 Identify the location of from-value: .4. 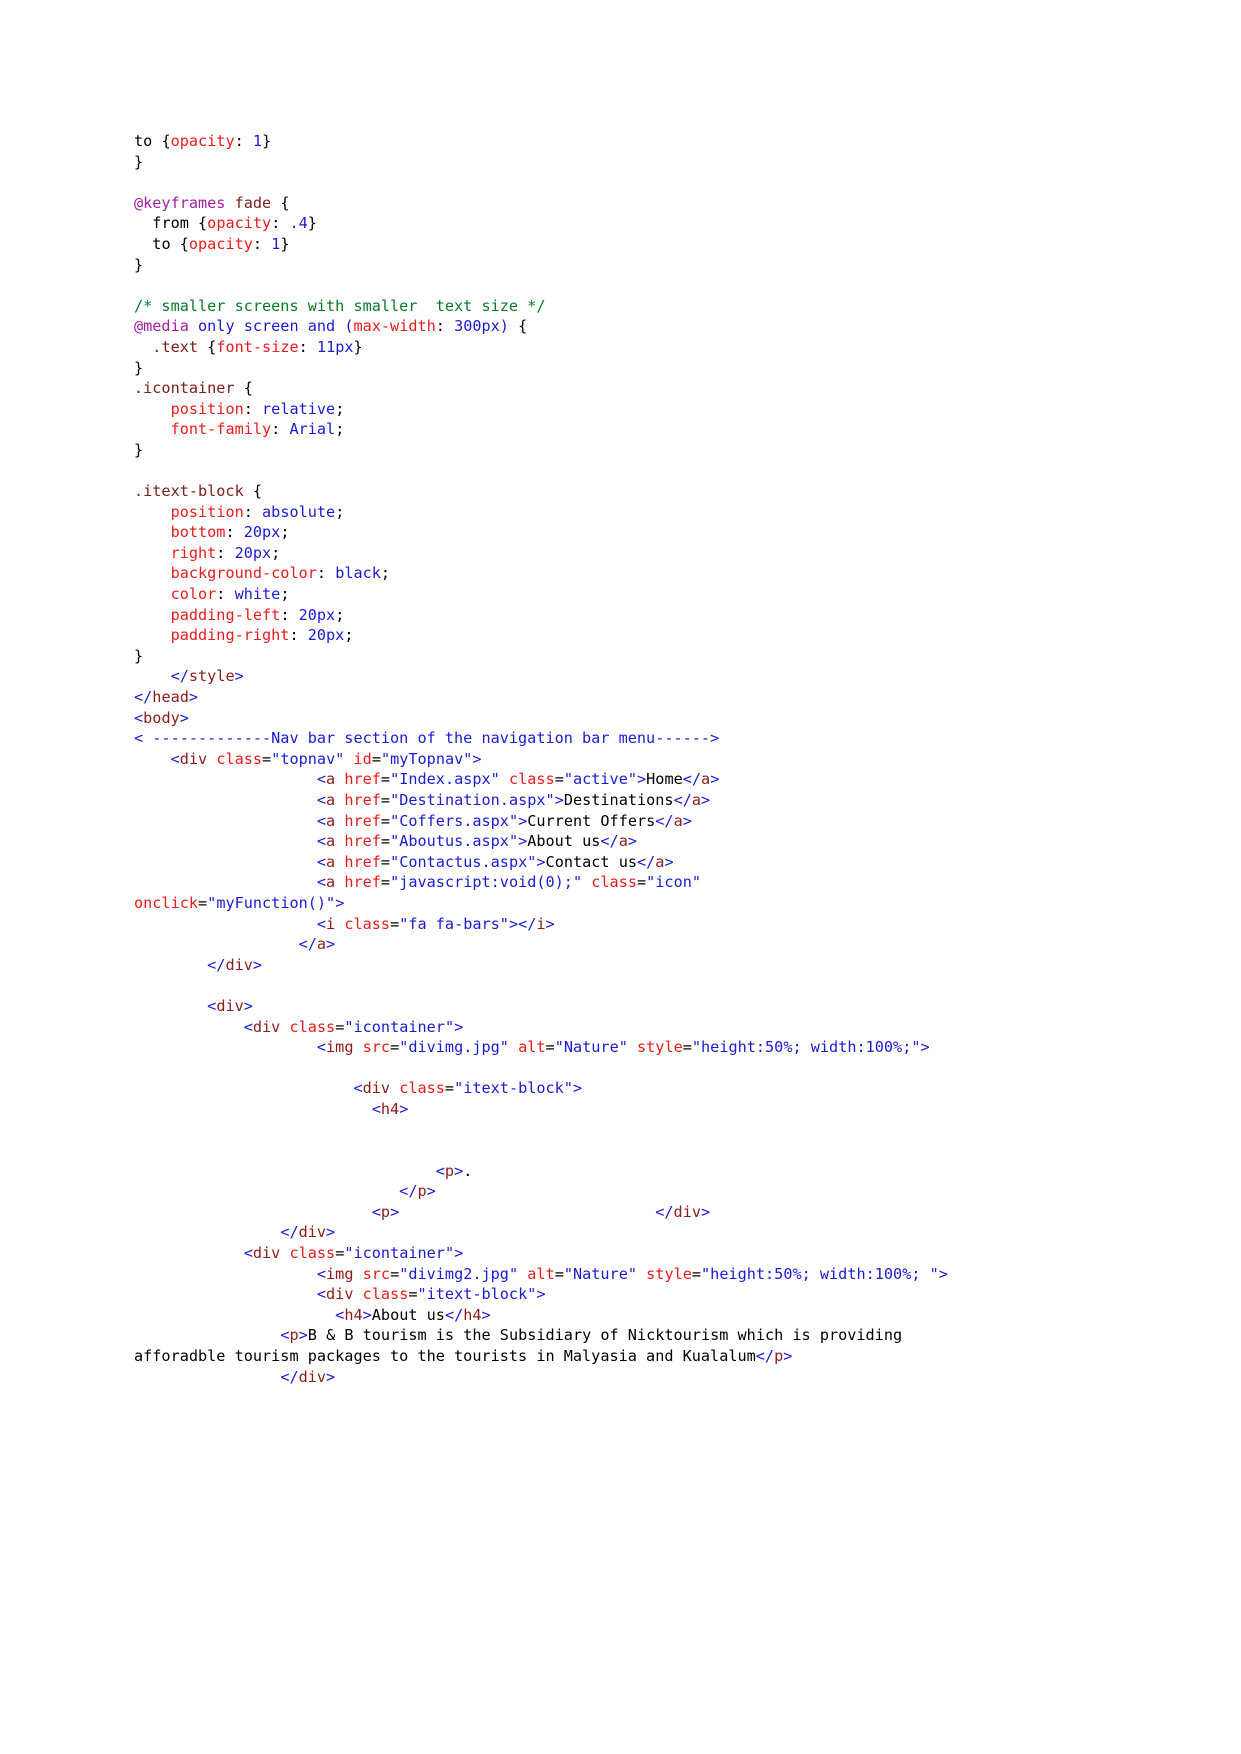
(298, 223).